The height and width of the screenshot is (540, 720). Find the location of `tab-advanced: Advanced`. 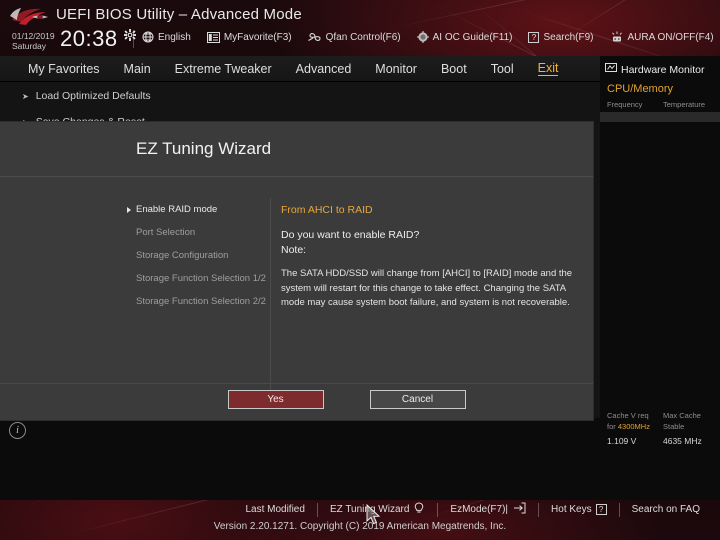

tab-advanced: Advanced is located at coordinates (324, 69).